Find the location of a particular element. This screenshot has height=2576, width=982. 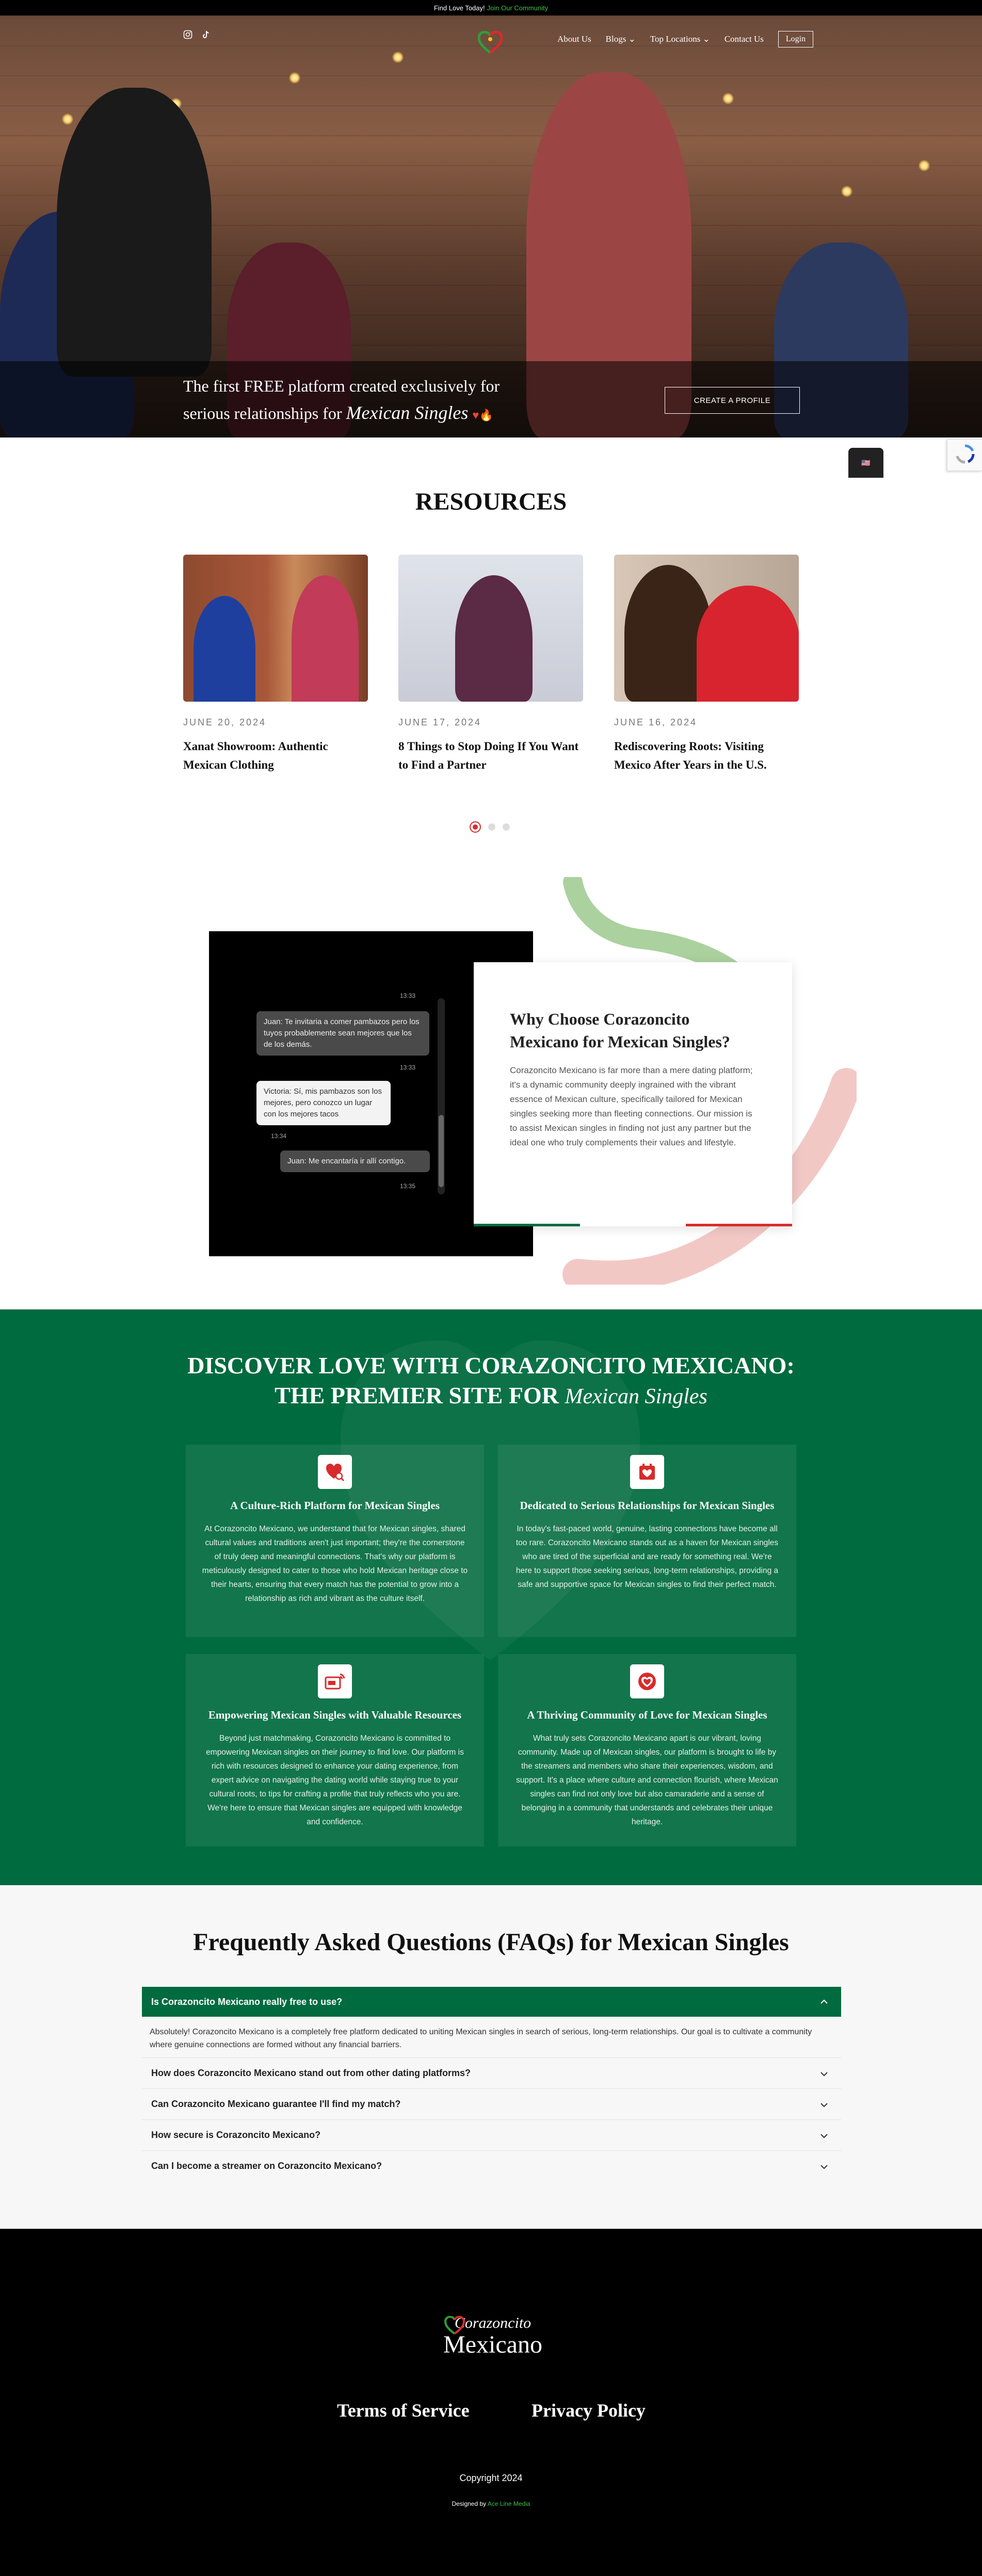

chat-scrollbar is located at coordinates (442, 1096).